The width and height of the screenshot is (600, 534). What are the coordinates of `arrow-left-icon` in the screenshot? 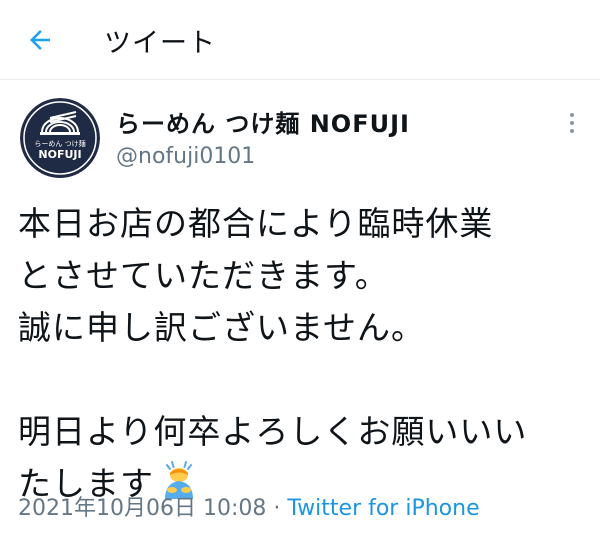 It's located at (40, 40).